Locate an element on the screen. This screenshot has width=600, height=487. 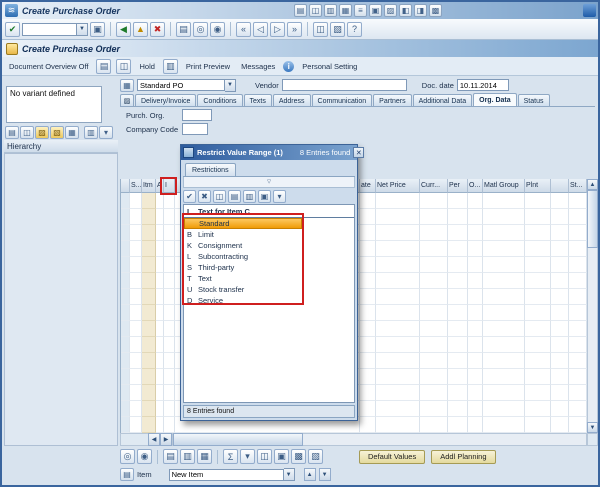
item-dropdown-icon: ▼ is located at coordinates (289, 474).